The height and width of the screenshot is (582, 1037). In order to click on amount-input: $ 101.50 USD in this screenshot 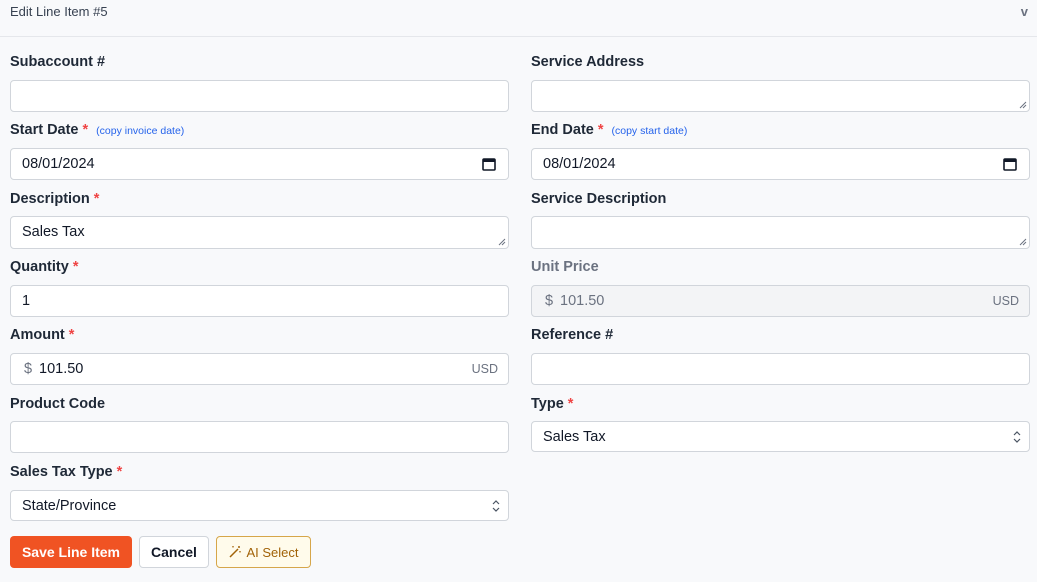, I will do `click(259, 369)`.